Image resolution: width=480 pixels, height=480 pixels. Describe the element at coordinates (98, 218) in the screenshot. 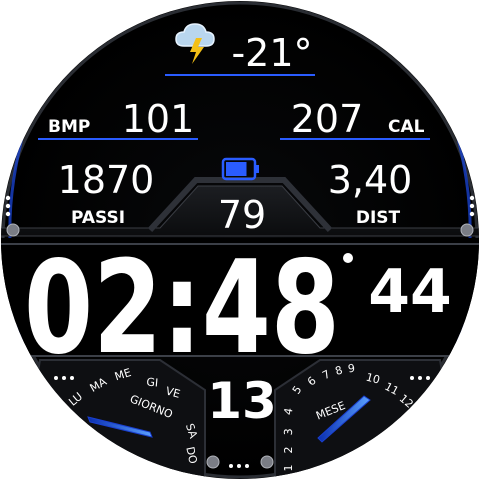

I see `steps-label: PASSI` at that location.